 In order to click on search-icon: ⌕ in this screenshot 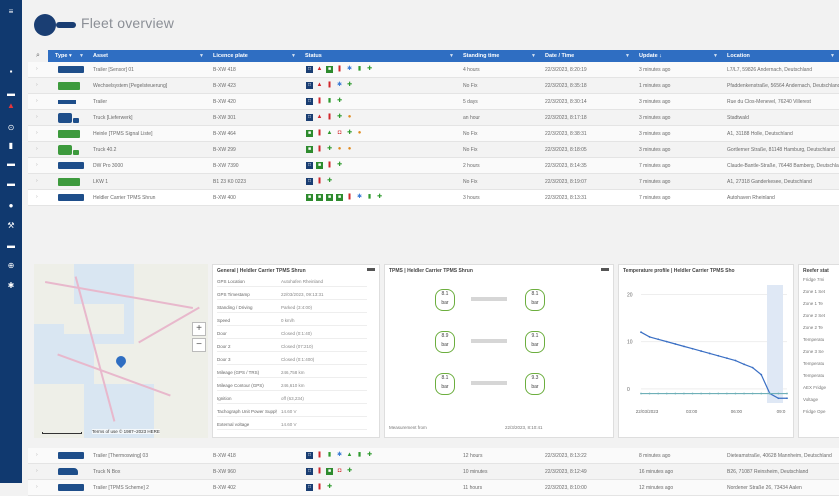, I will do `click(38, 56)`.